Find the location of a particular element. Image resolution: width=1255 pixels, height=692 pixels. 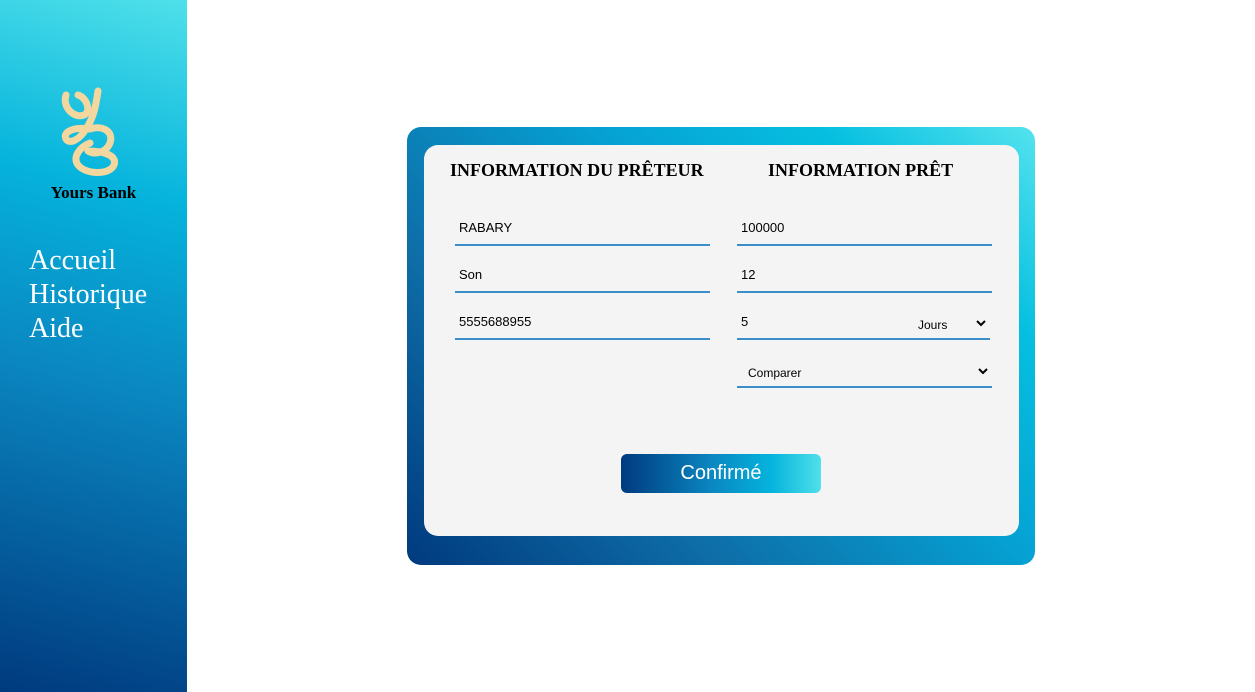

sidebar-nav: Accueil Historique Aide is located at coordinates (88, 295).